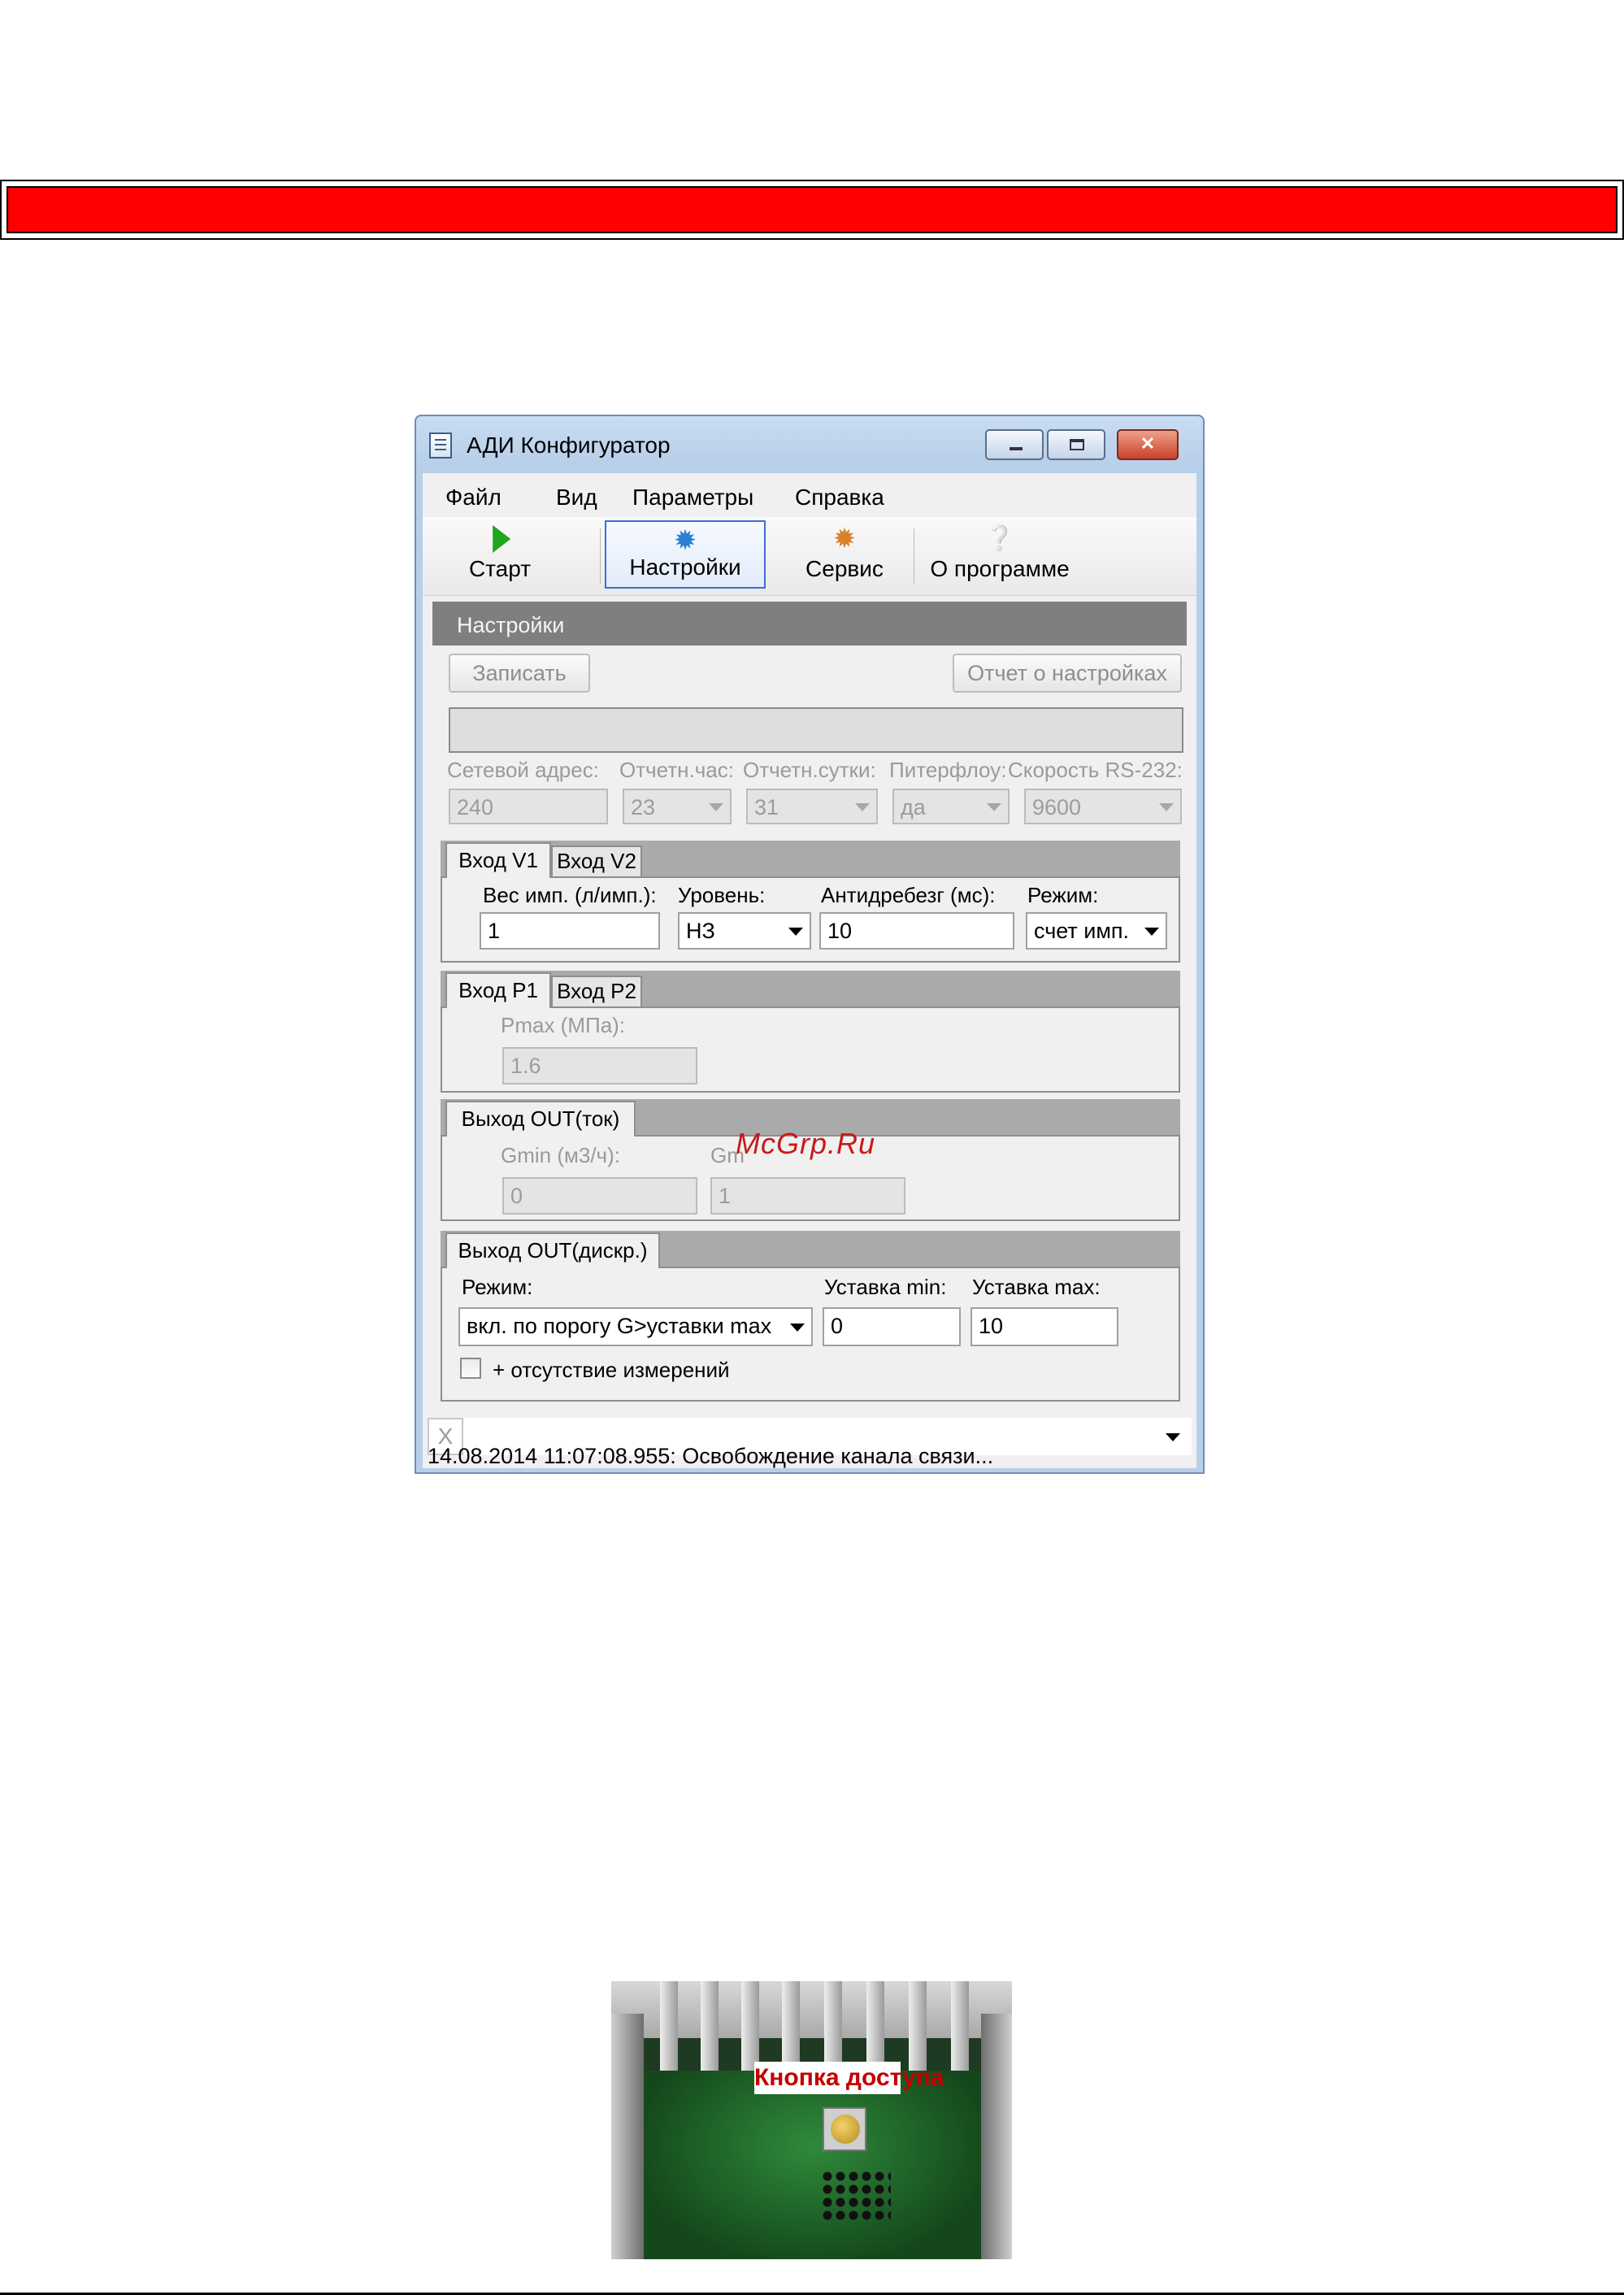 This screenshot has width=1624, height=2295. Describe the element at coordinates (845, 569) in the screenshot. I see `service-label: Сервис` at that location.